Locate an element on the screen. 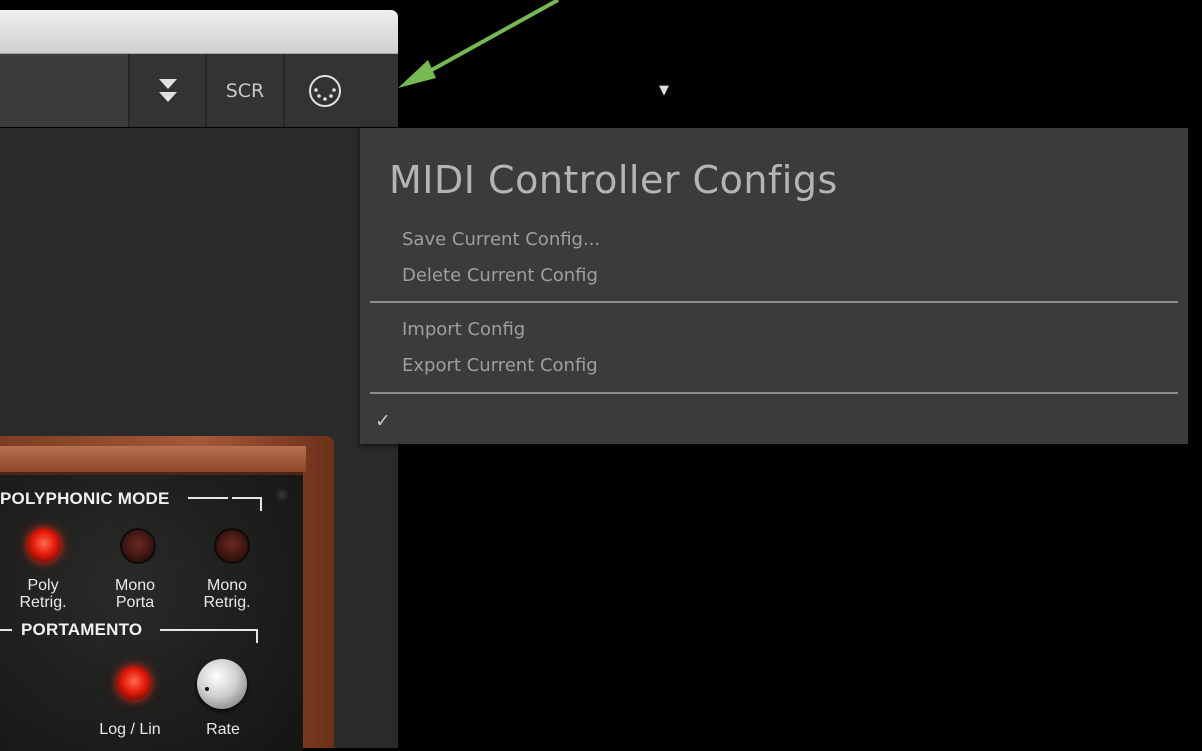 Image resolution: width=1202 pixels, height=751 pixels. menu-item-export-config: Export Current Config is located at coordinates (500, 365).